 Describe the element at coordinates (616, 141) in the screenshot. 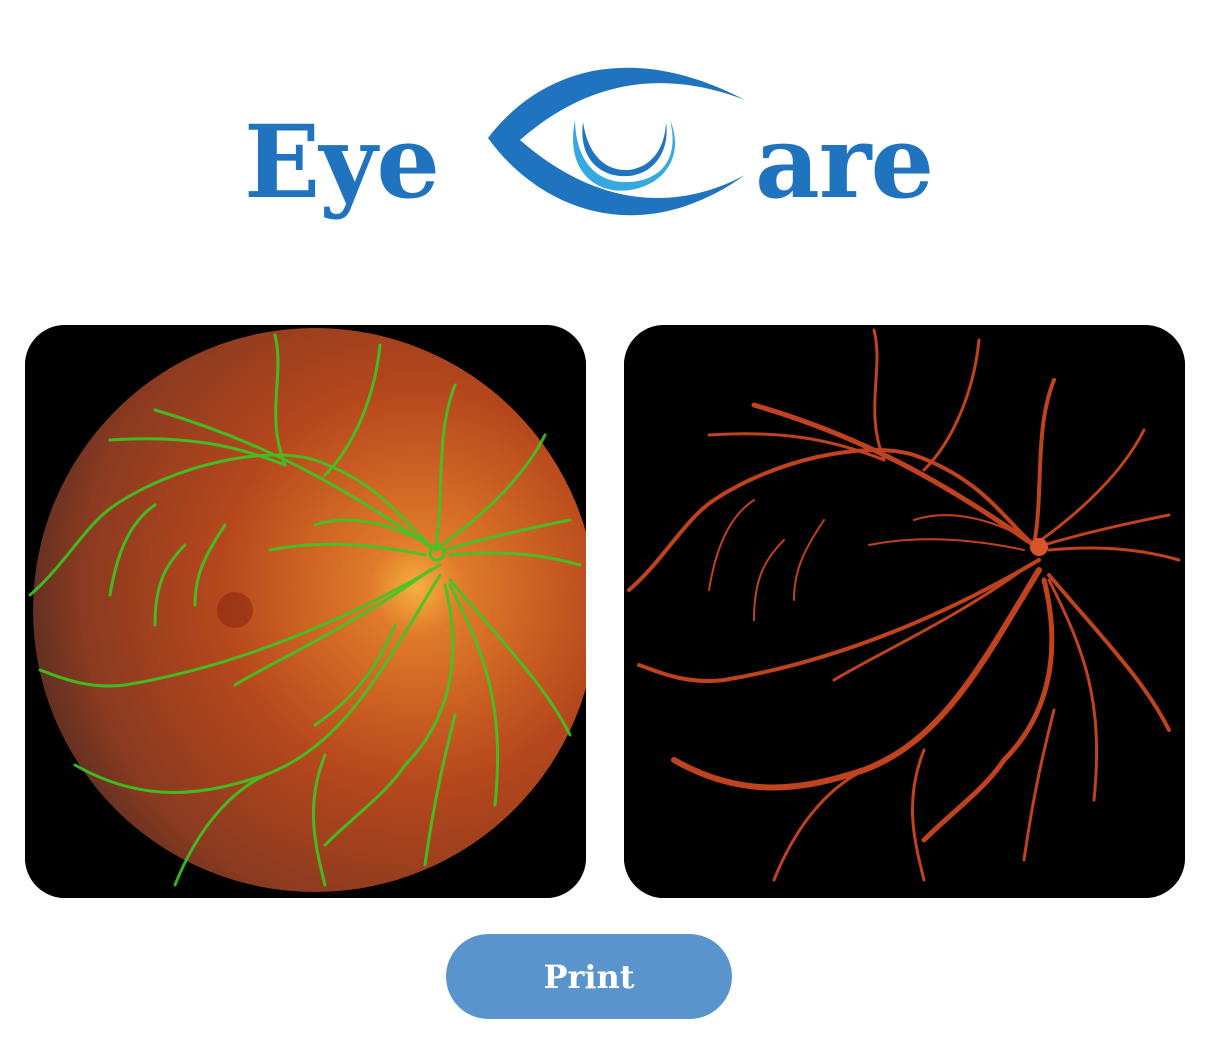

I see `eye-logo-icon` at that location.